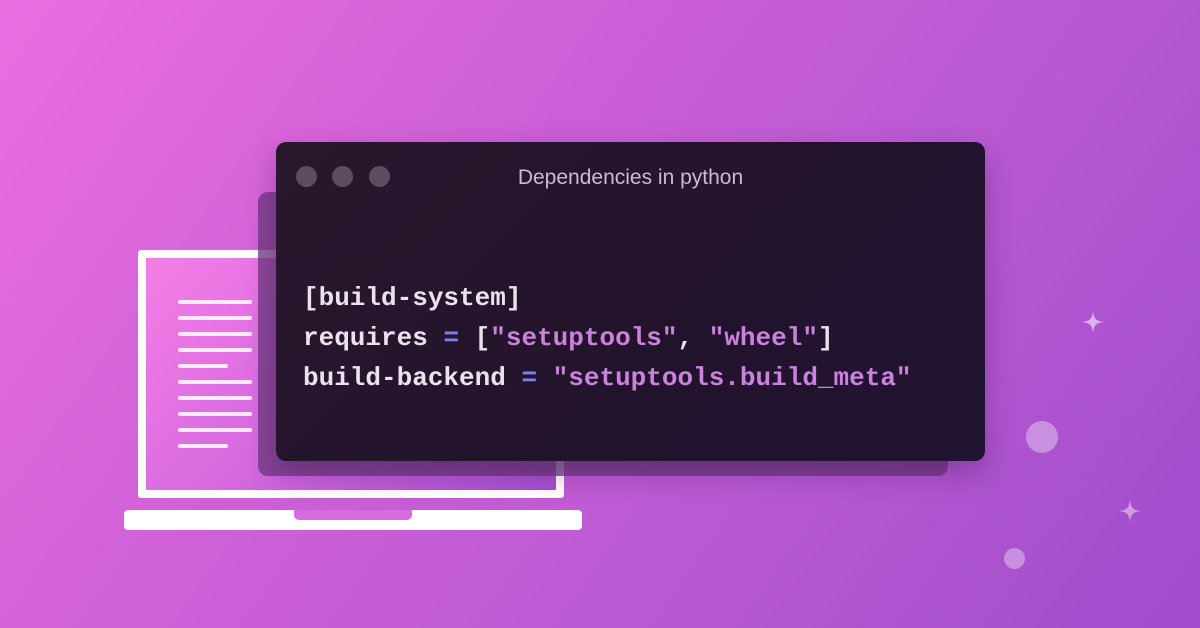  What do you see at coordinates (607, 298) in the screenshot?
I see `code-line-1: [build-system]` at bounding box center [607, 298].